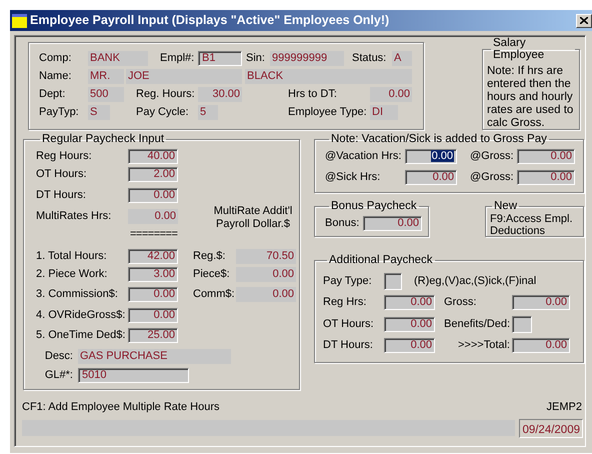  Describe the element at coordinates (519, 49) in the screenshot. I see `group-title: Salary Employee` at that location.